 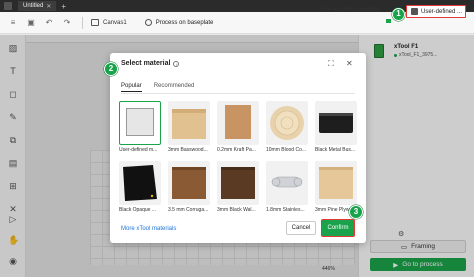 I want to click on material-tabs: Popular Recommended, so click(x=157, y=87).